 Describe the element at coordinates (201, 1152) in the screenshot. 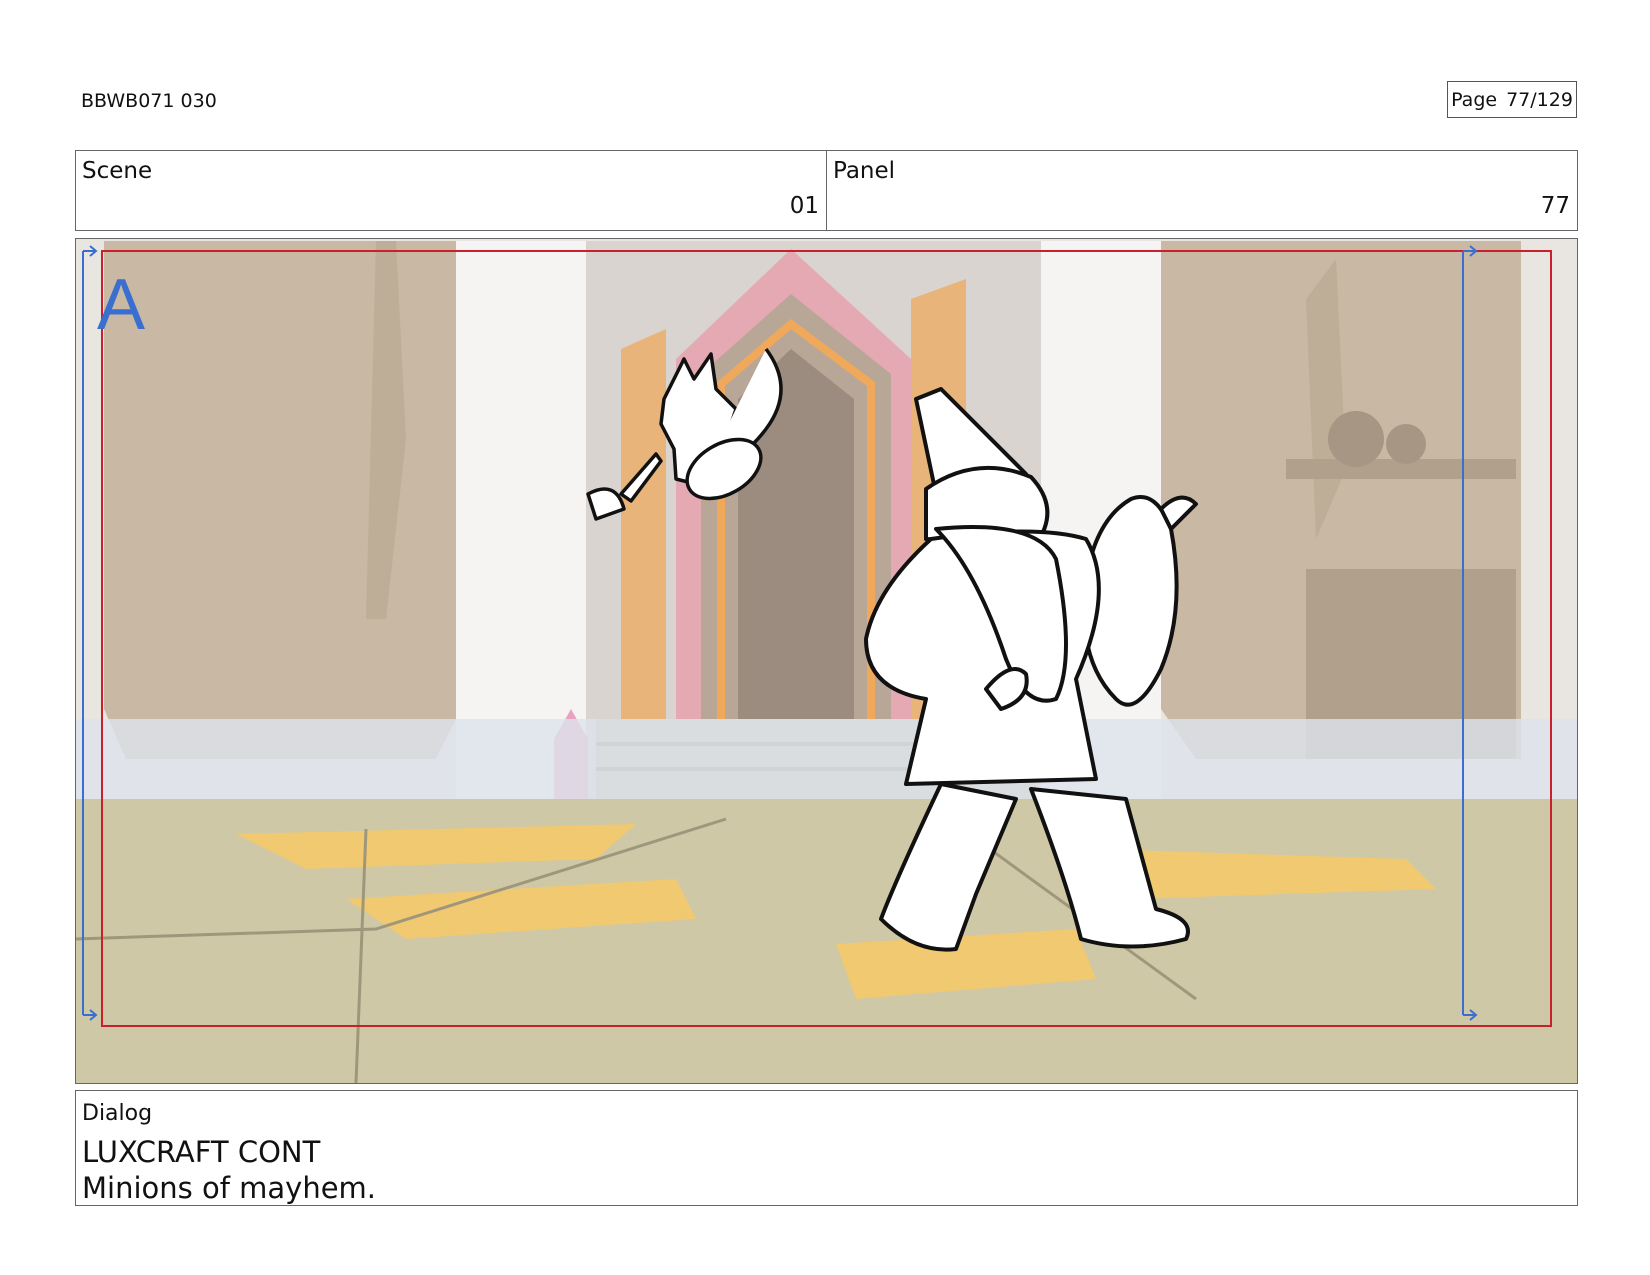

I see `dialog-speaker: LUXCRAFT CONT` at that location.